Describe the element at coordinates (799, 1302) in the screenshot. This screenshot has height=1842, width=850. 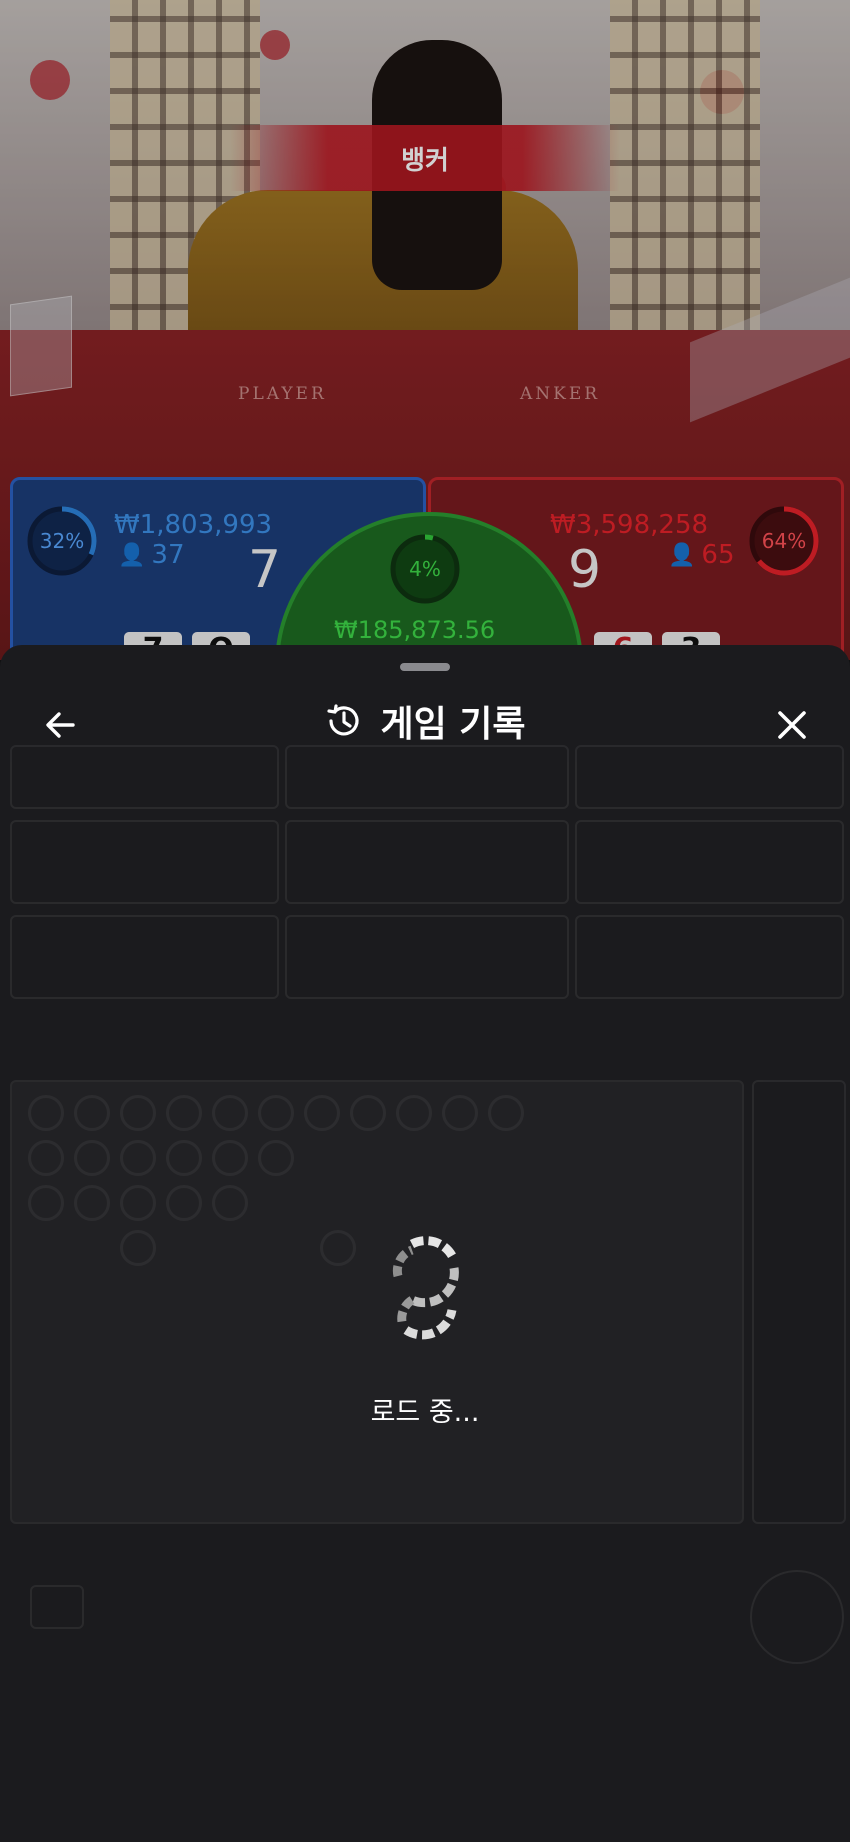
I see `ghost-roadmap-side` at that location.